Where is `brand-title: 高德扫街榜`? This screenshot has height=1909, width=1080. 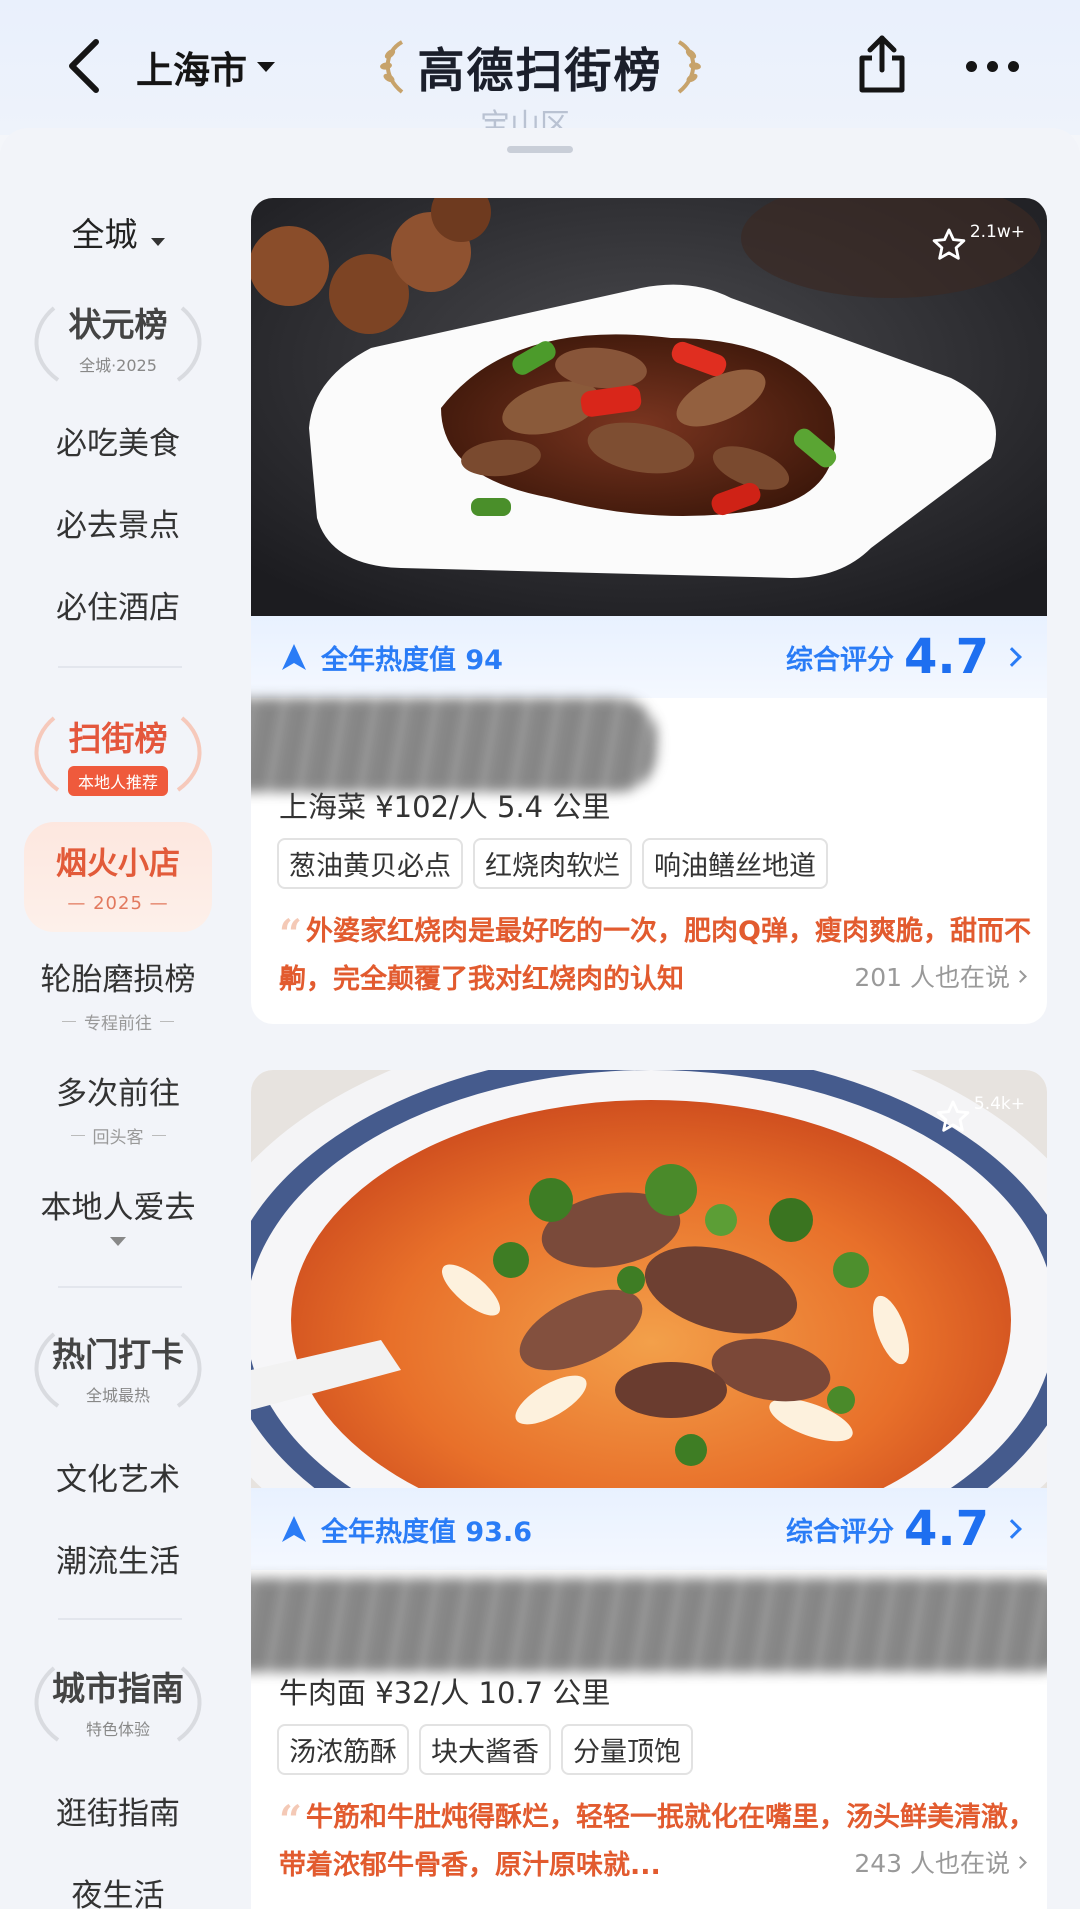 brand-title: 高德扫街榜 is located at coordinates (540, 71).